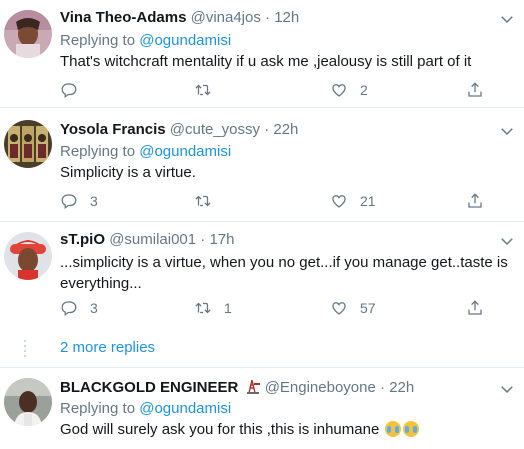 This screenshot has height=449, width=524. What do you see at coordinates (123, 17) in the screenshot?
I see `display-name: Vina Theo-Adams` at bounding box center [123, 17].